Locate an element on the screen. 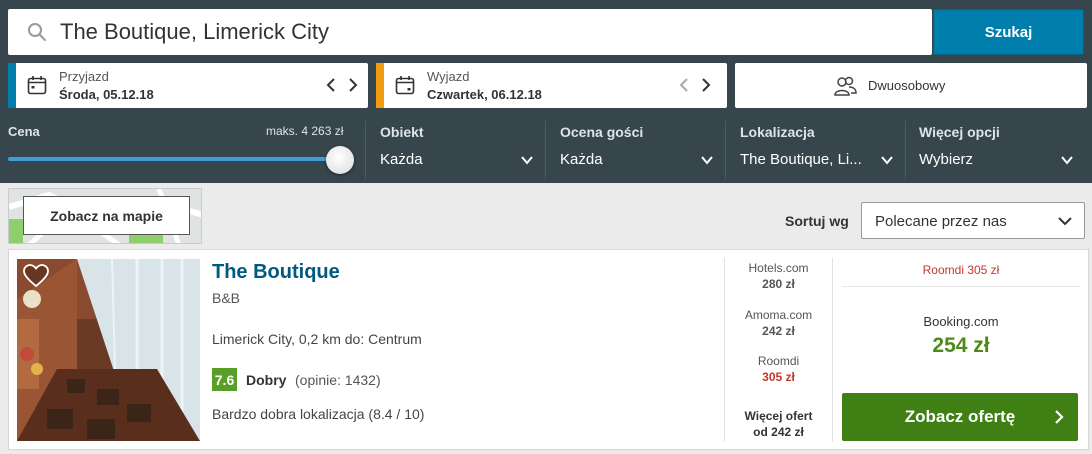  best-offer-separator is located at coordinates (961, 286).